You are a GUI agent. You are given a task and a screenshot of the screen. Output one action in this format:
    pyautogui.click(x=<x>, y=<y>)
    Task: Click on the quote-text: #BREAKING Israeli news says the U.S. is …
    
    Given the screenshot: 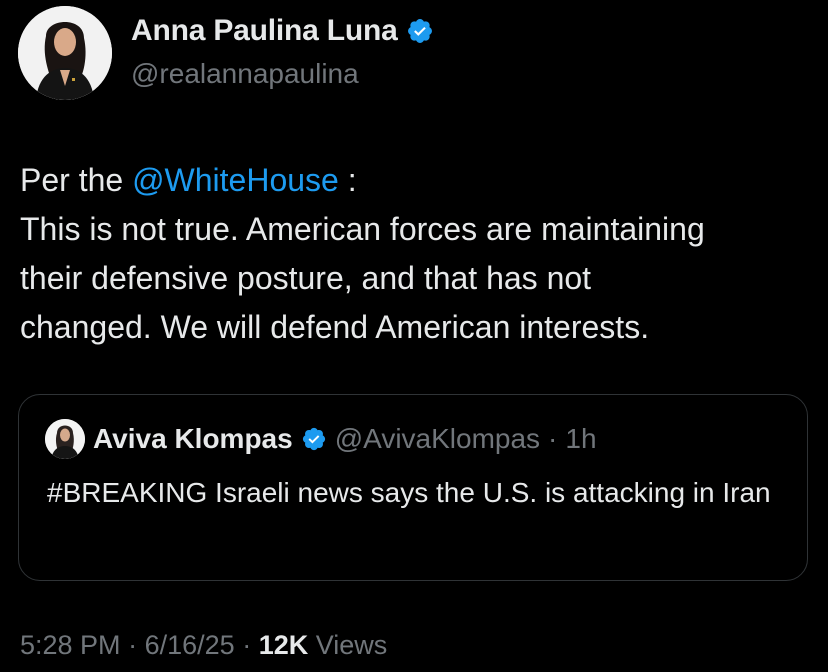 What is the action you would take?
    pyautogui.click(x=409, y=492)
    